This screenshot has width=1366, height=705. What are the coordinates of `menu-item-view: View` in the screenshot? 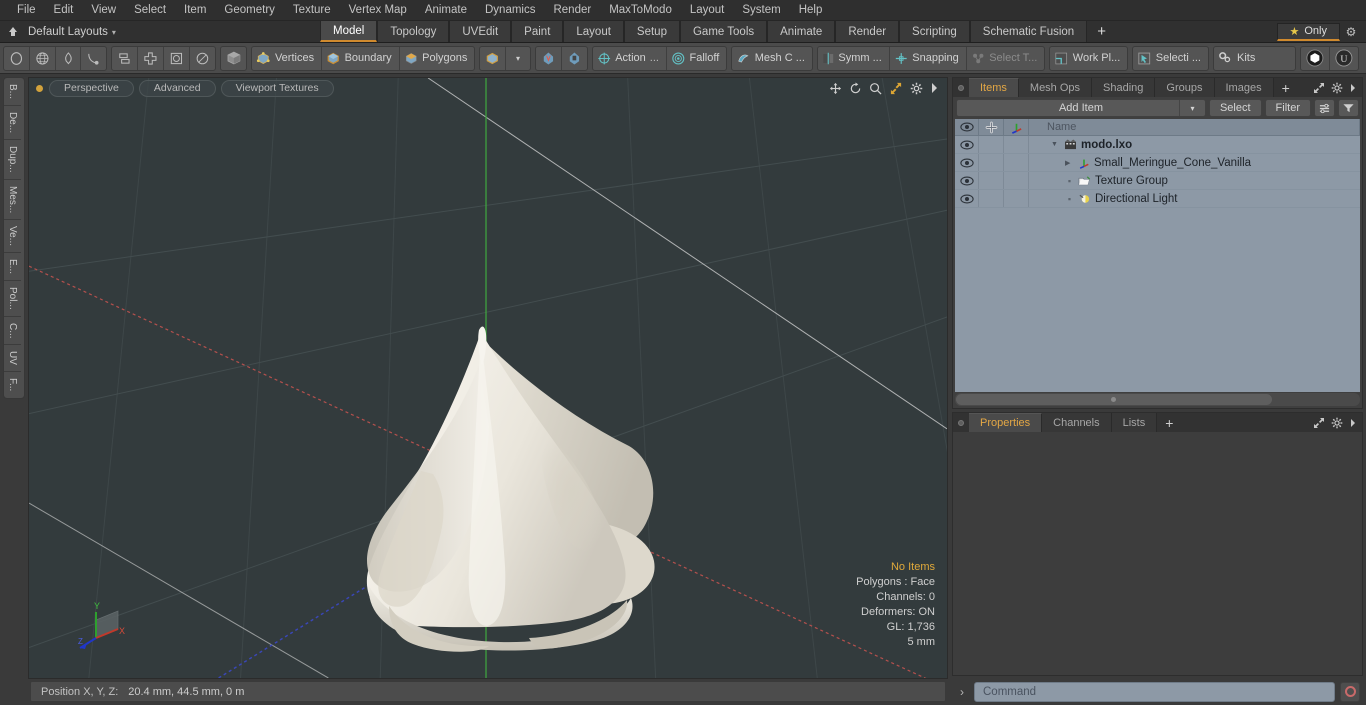 It's located at (103, 10).